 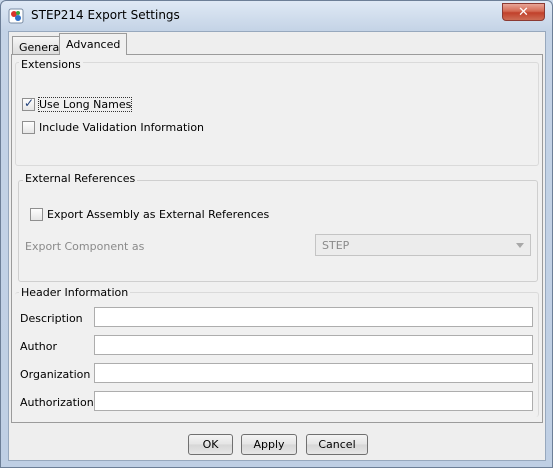 I want to click on ok-button: OK, so click(x=210, y=444).